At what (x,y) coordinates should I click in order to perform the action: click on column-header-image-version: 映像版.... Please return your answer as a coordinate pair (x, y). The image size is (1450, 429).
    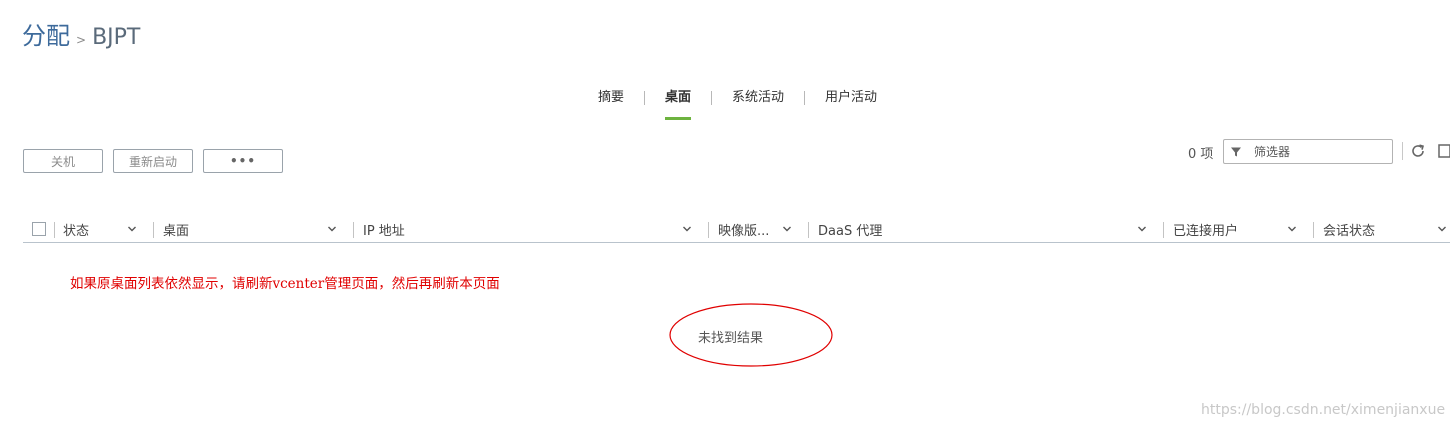
    Looking at the image, I should click on (743, 229).